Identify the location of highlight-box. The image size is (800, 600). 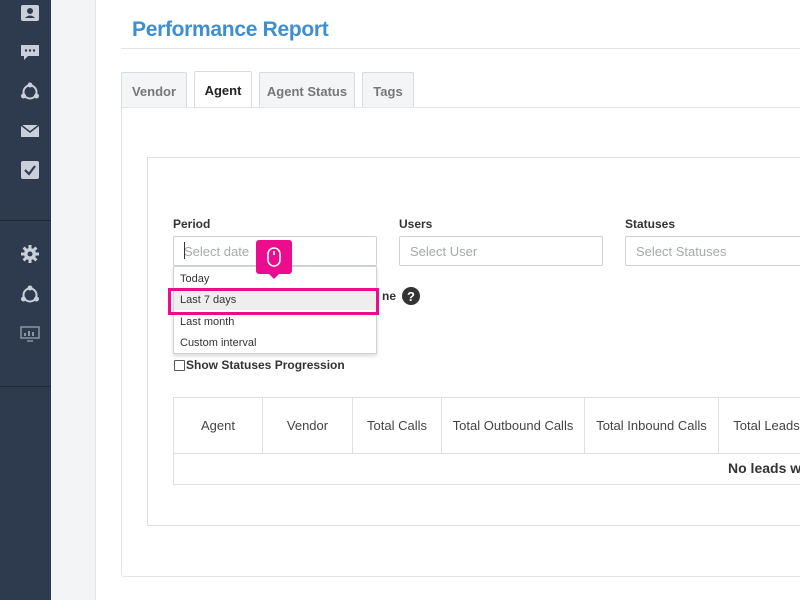
(273, 301).